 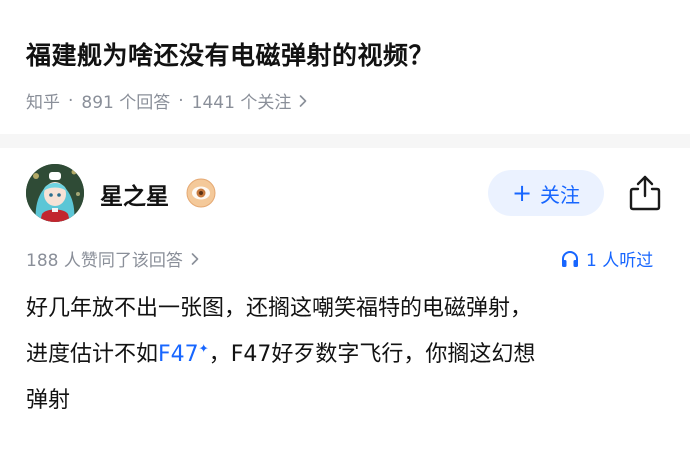 I want to click on donut-badge-icon, so click(x=201, y=193).